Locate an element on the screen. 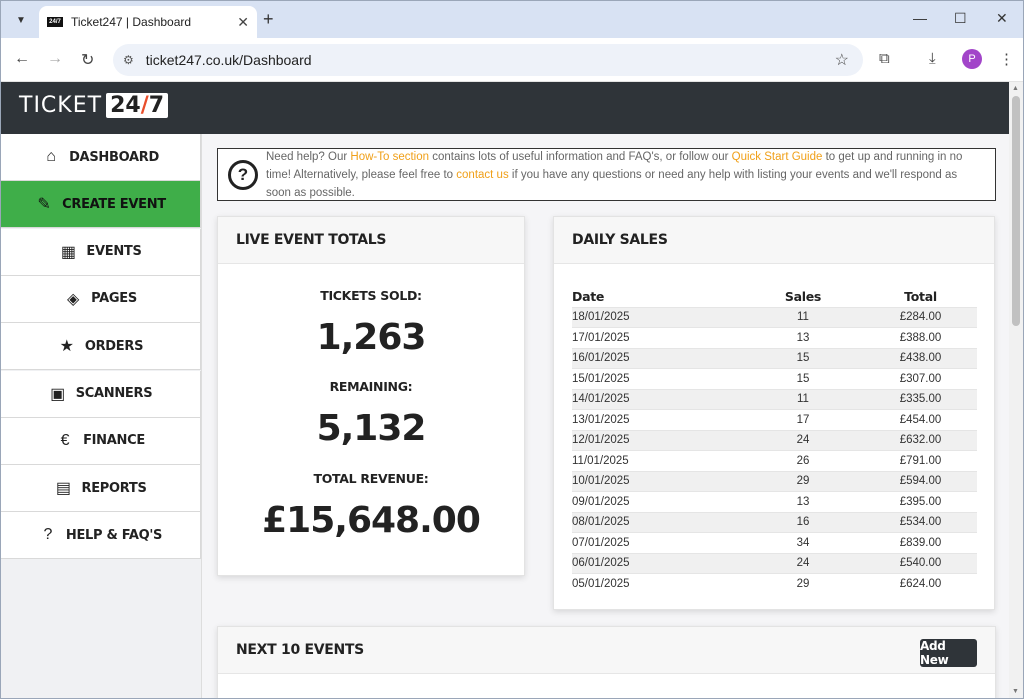 This screenshot has height=699, width=1024. tab-search-button: ▼ is located at coordinates (21, 20).